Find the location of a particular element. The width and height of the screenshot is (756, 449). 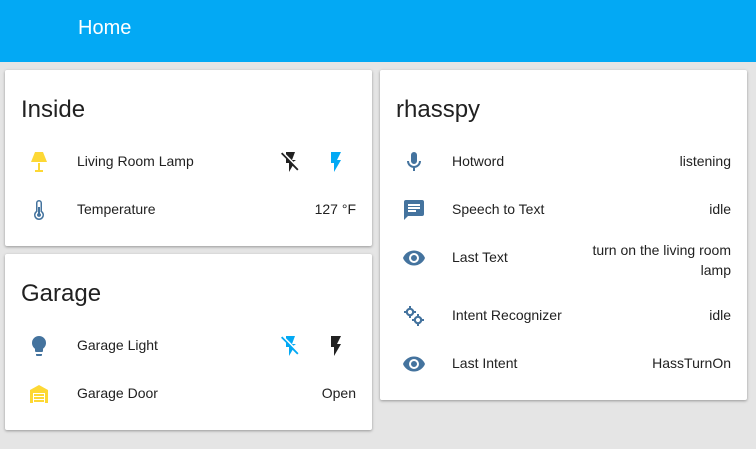

card-title: rhasspy is located at coordinates (438, 109).